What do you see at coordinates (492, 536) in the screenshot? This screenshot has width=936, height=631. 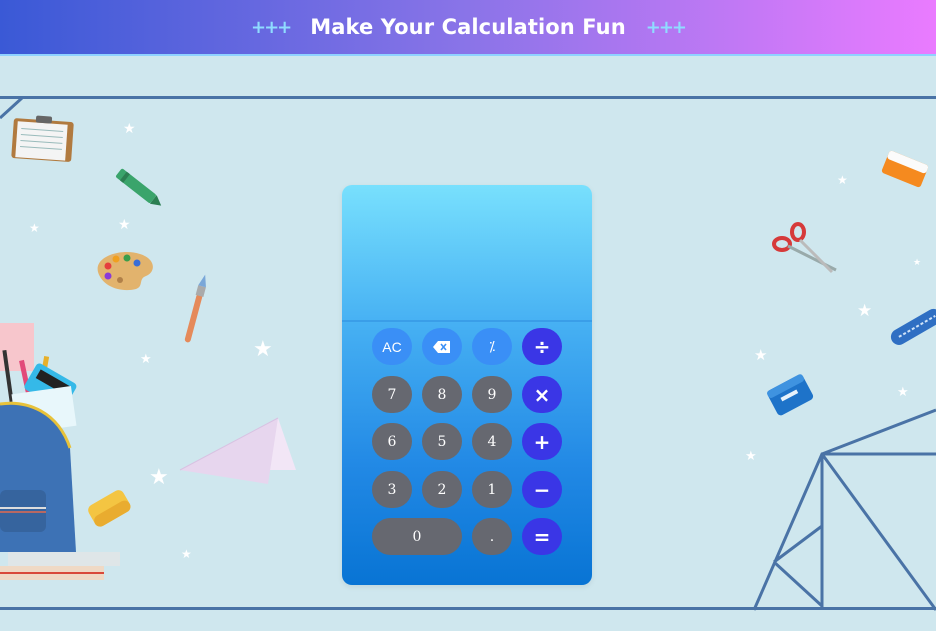 I see `decimal-button: .` at bounding box center [492, 536].